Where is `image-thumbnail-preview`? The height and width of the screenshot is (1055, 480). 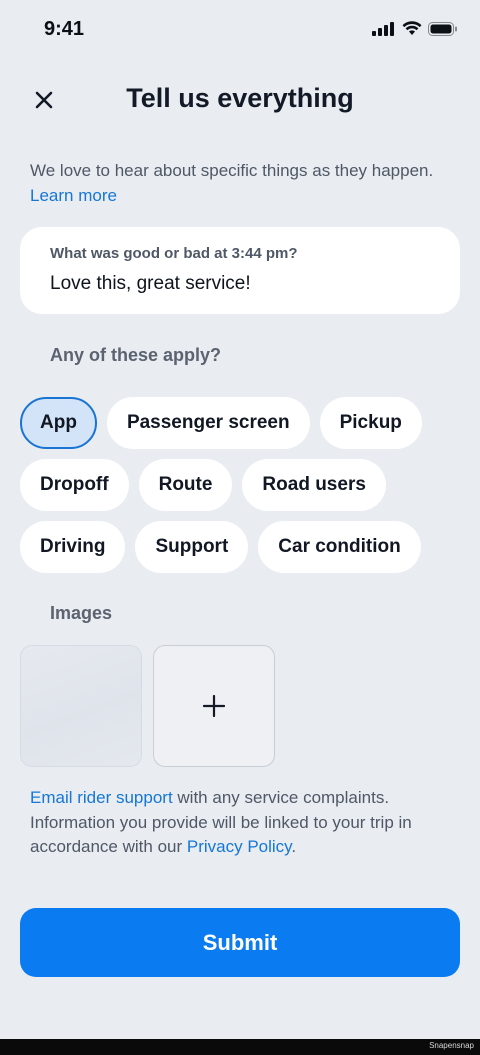 image-thumbnail-preview is located at coordinates (81, 706).